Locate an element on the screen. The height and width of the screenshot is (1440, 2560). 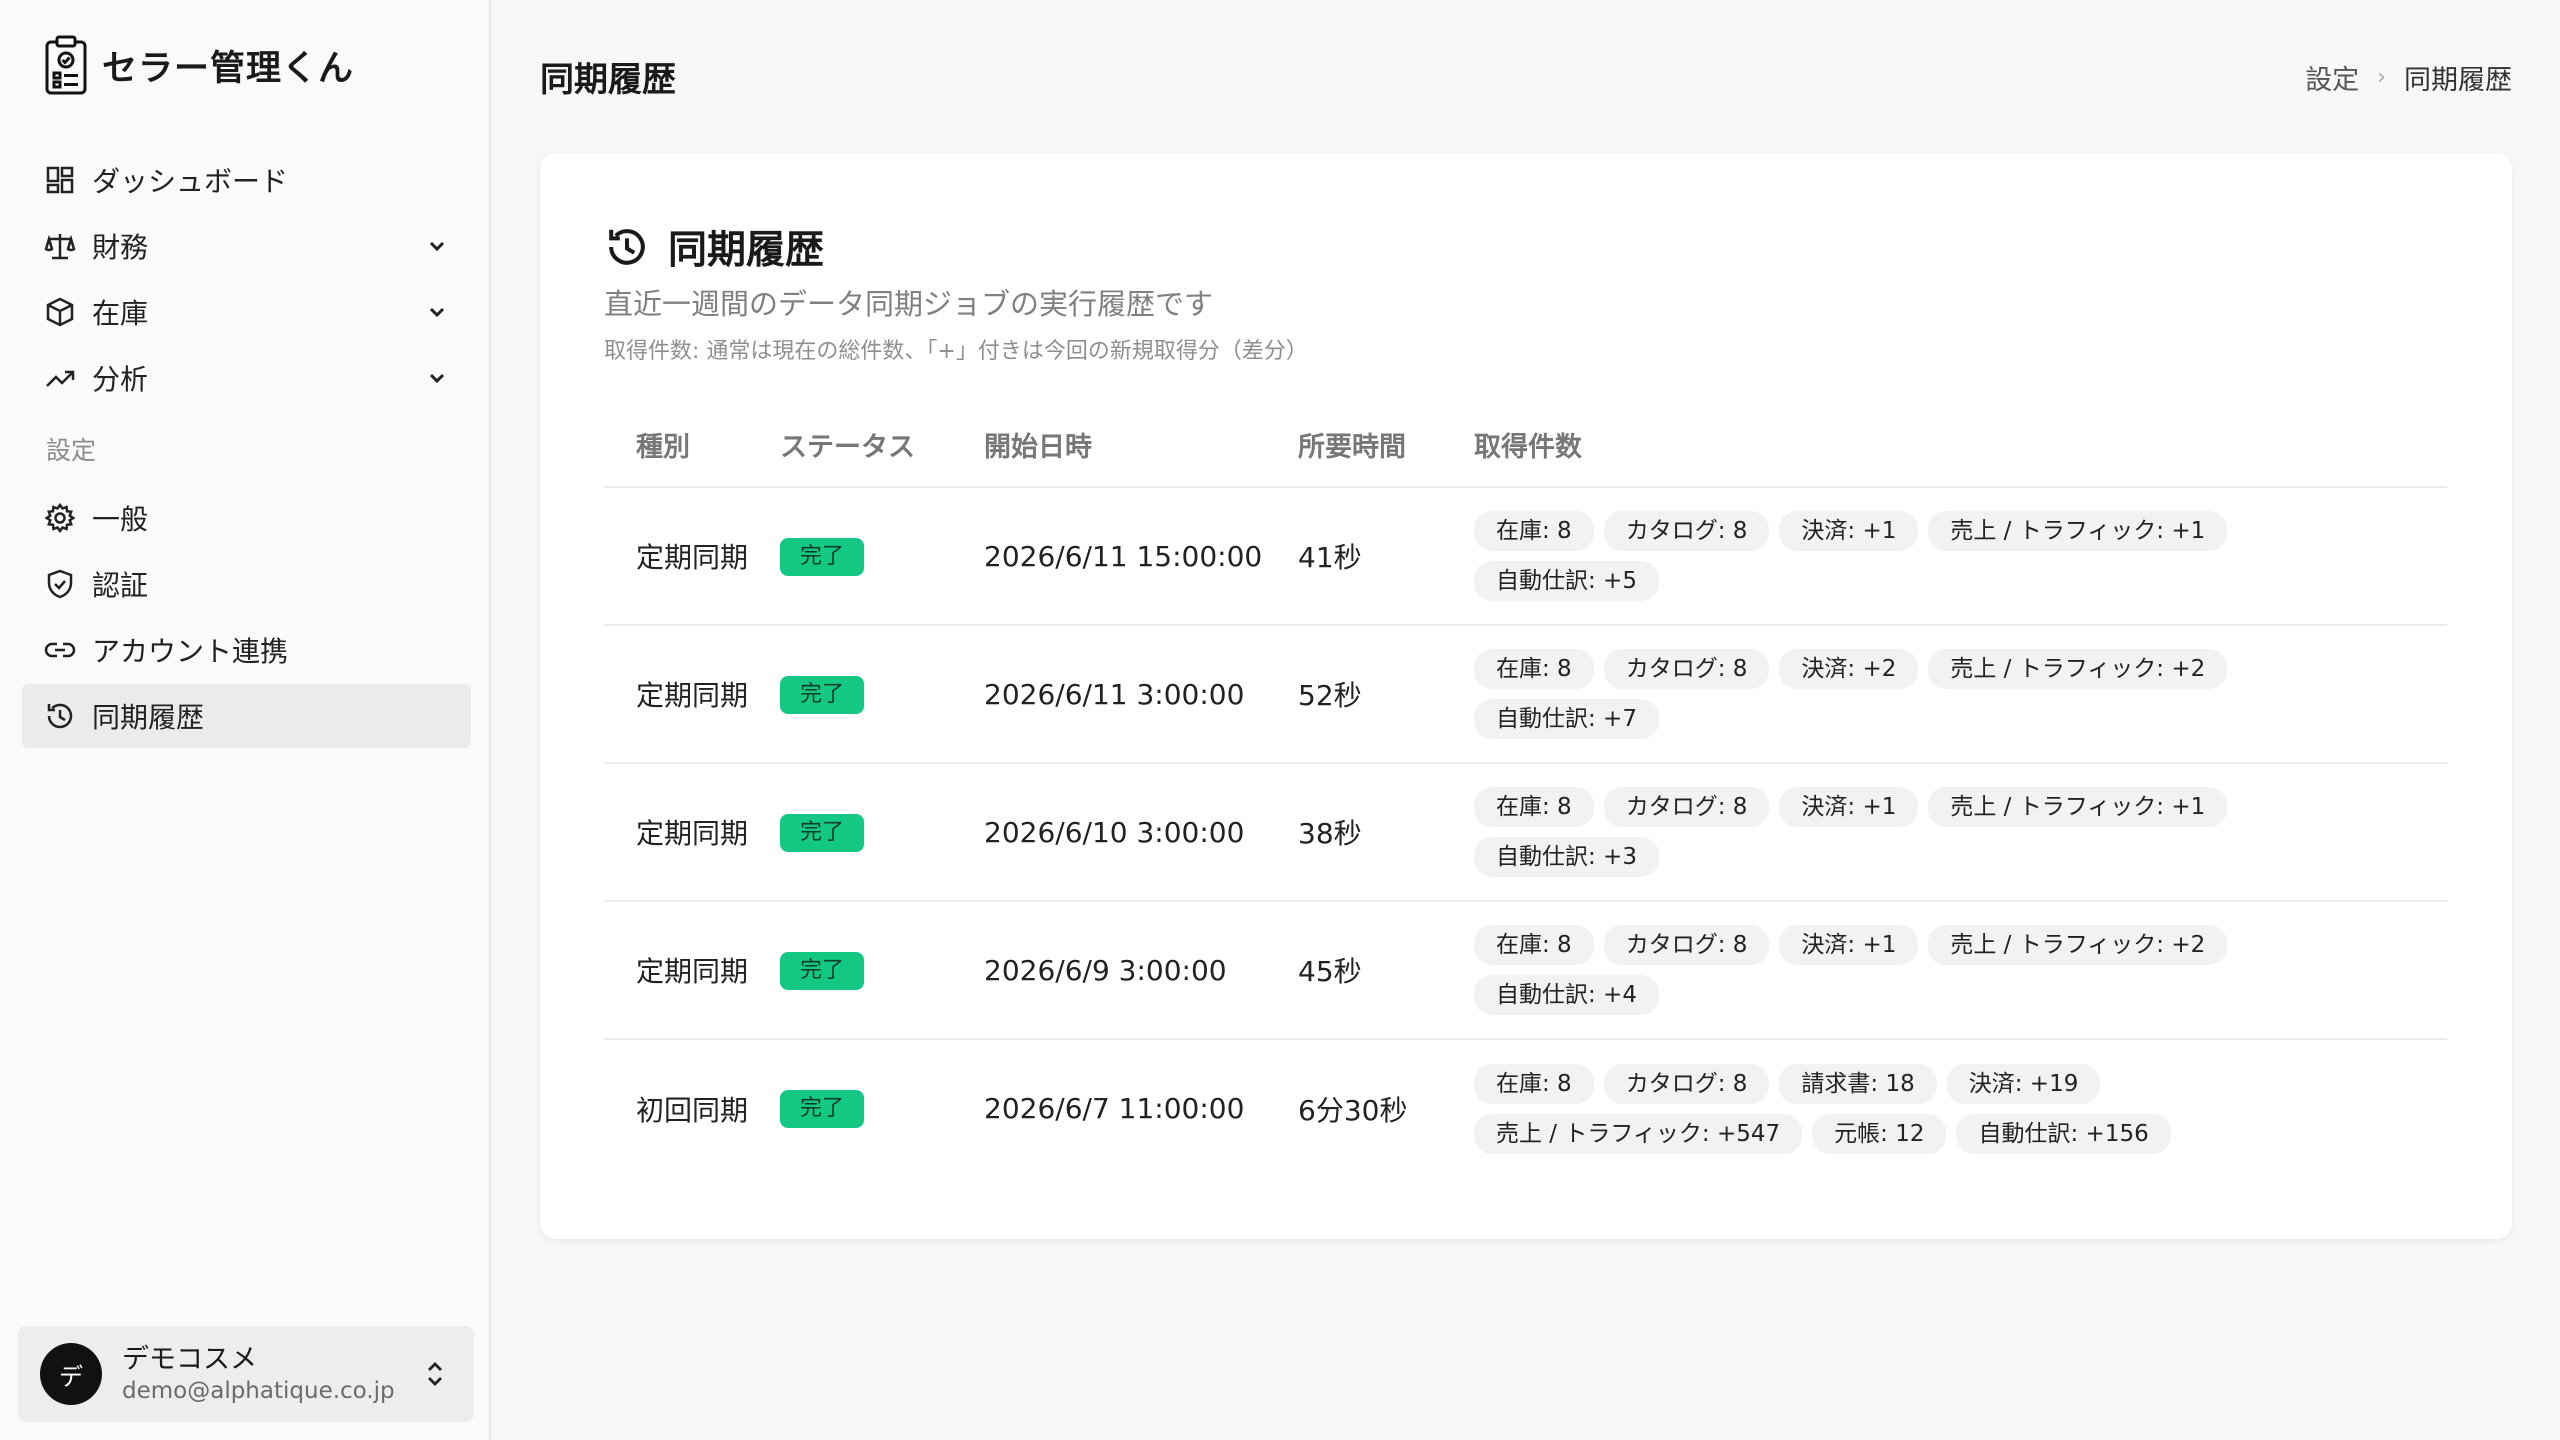
count-chip: 売上 / トラフィック: +547 is located at coordinates (1638, 1133).